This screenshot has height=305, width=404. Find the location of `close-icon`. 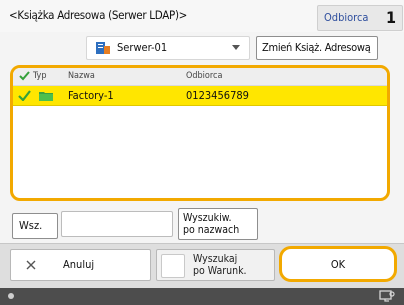

close-icon is located at coordinates (31, 265).